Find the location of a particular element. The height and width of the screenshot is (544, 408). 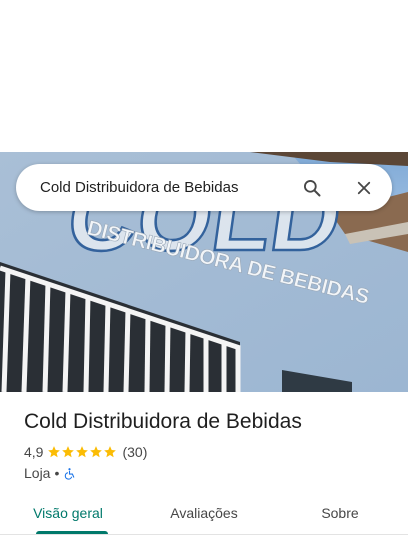

search-button is located at coordinates (312, 188).